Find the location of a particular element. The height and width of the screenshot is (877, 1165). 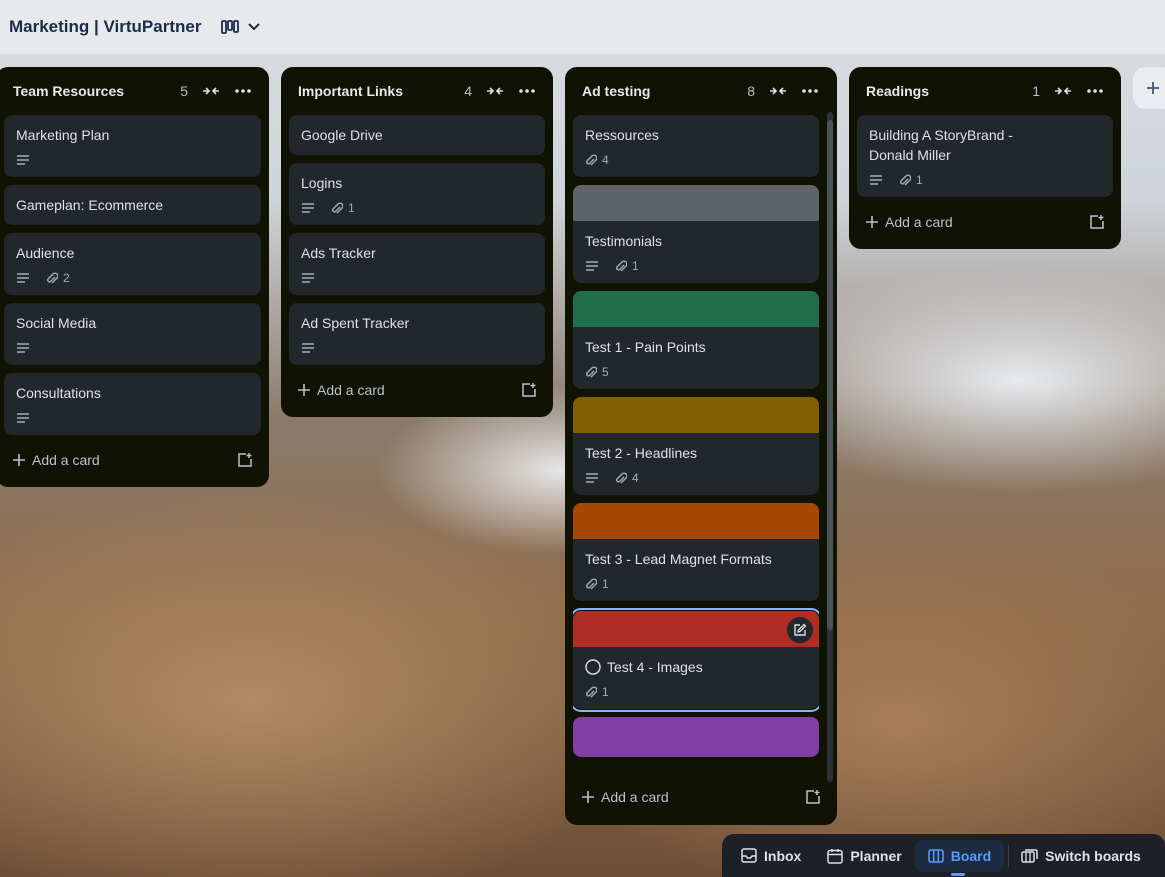

card: Logins 1 is located at coordinates (417, 194).